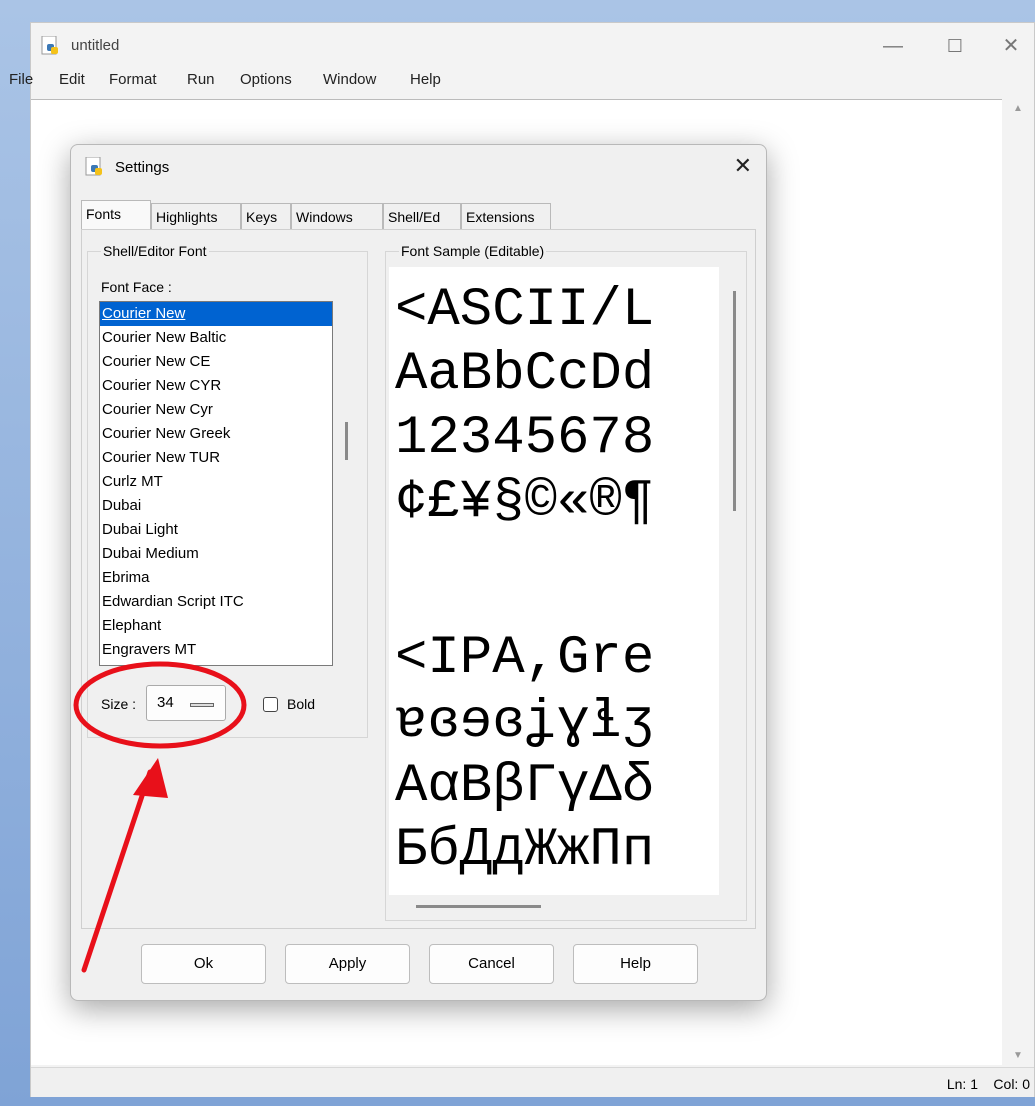 This screenshot has height=1106, width=1035. I want to click on status-line: Ln: 1, so click(962, 1084).